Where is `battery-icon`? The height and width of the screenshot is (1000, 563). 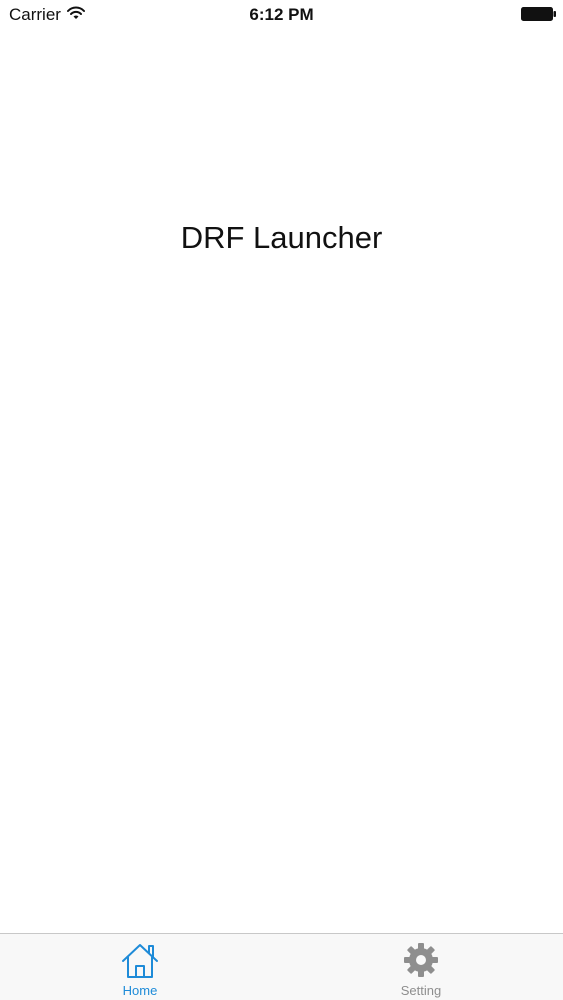 battery-icon is located at coordinates (538, 14).